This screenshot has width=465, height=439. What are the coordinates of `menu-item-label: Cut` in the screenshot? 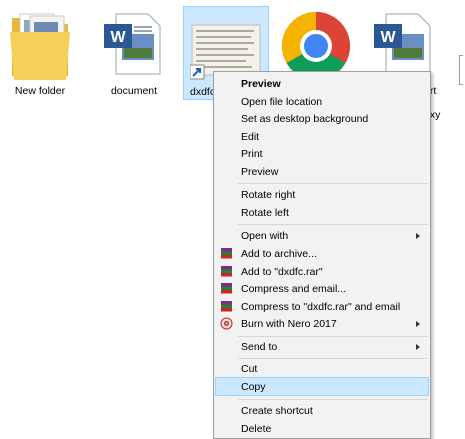 It's located at (249, 368).